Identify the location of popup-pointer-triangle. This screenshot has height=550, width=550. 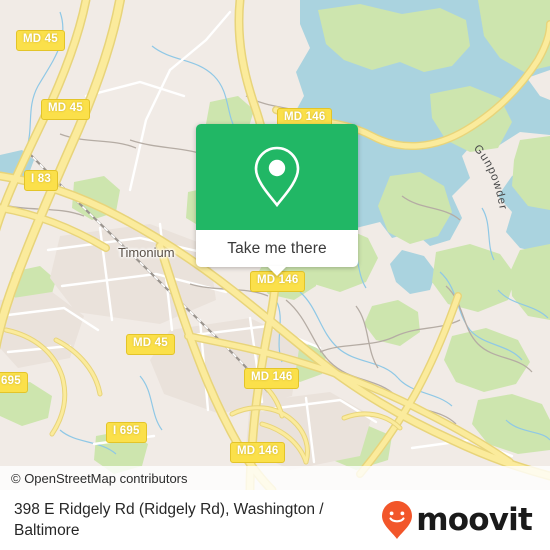
(277, 271).